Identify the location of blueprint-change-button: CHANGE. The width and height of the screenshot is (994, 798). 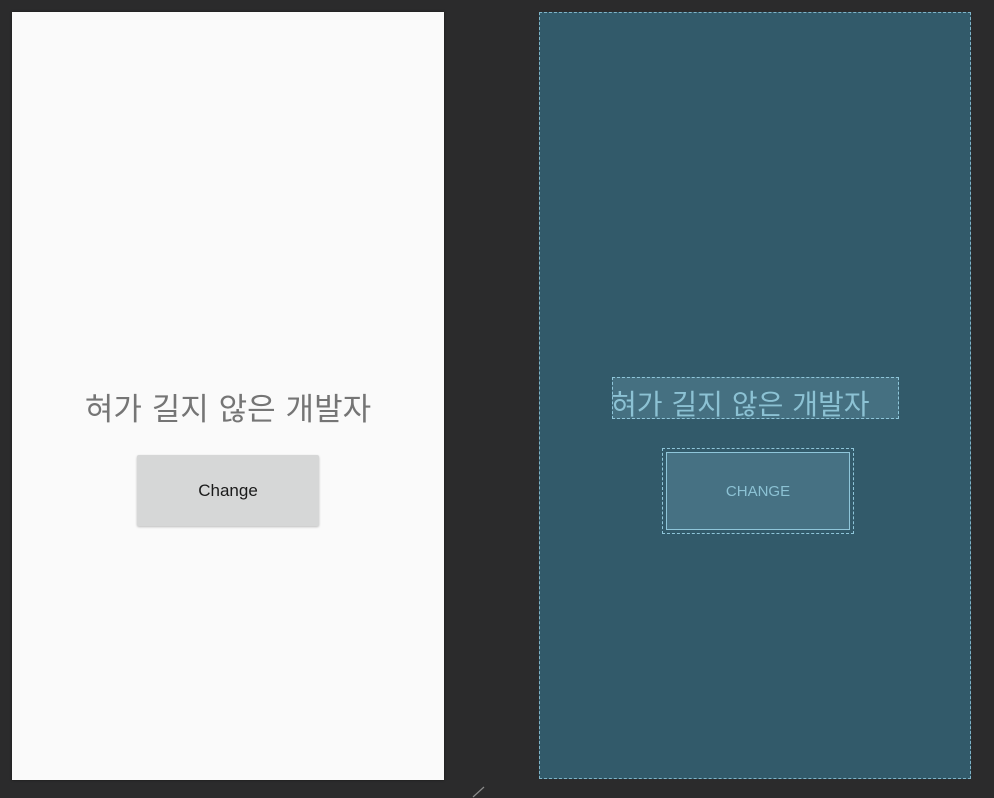
(758, 491).